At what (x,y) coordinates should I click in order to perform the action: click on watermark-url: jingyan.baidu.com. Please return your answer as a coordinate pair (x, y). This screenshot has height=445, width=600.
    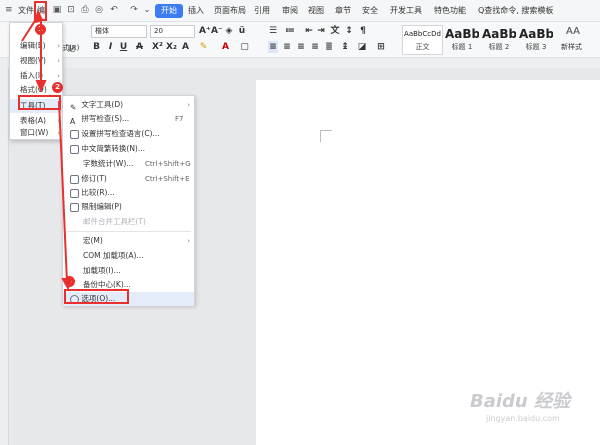
    Looking at the image, I should click on (523, 418).